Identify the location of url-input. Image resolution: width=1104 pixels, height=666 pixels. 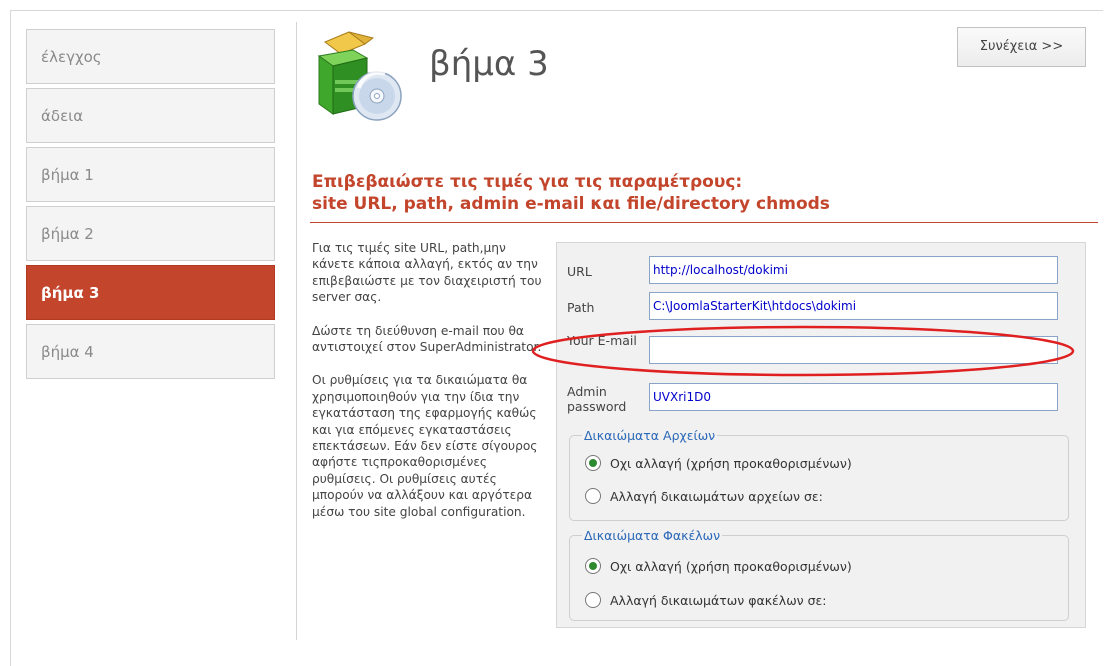
(853, 270).